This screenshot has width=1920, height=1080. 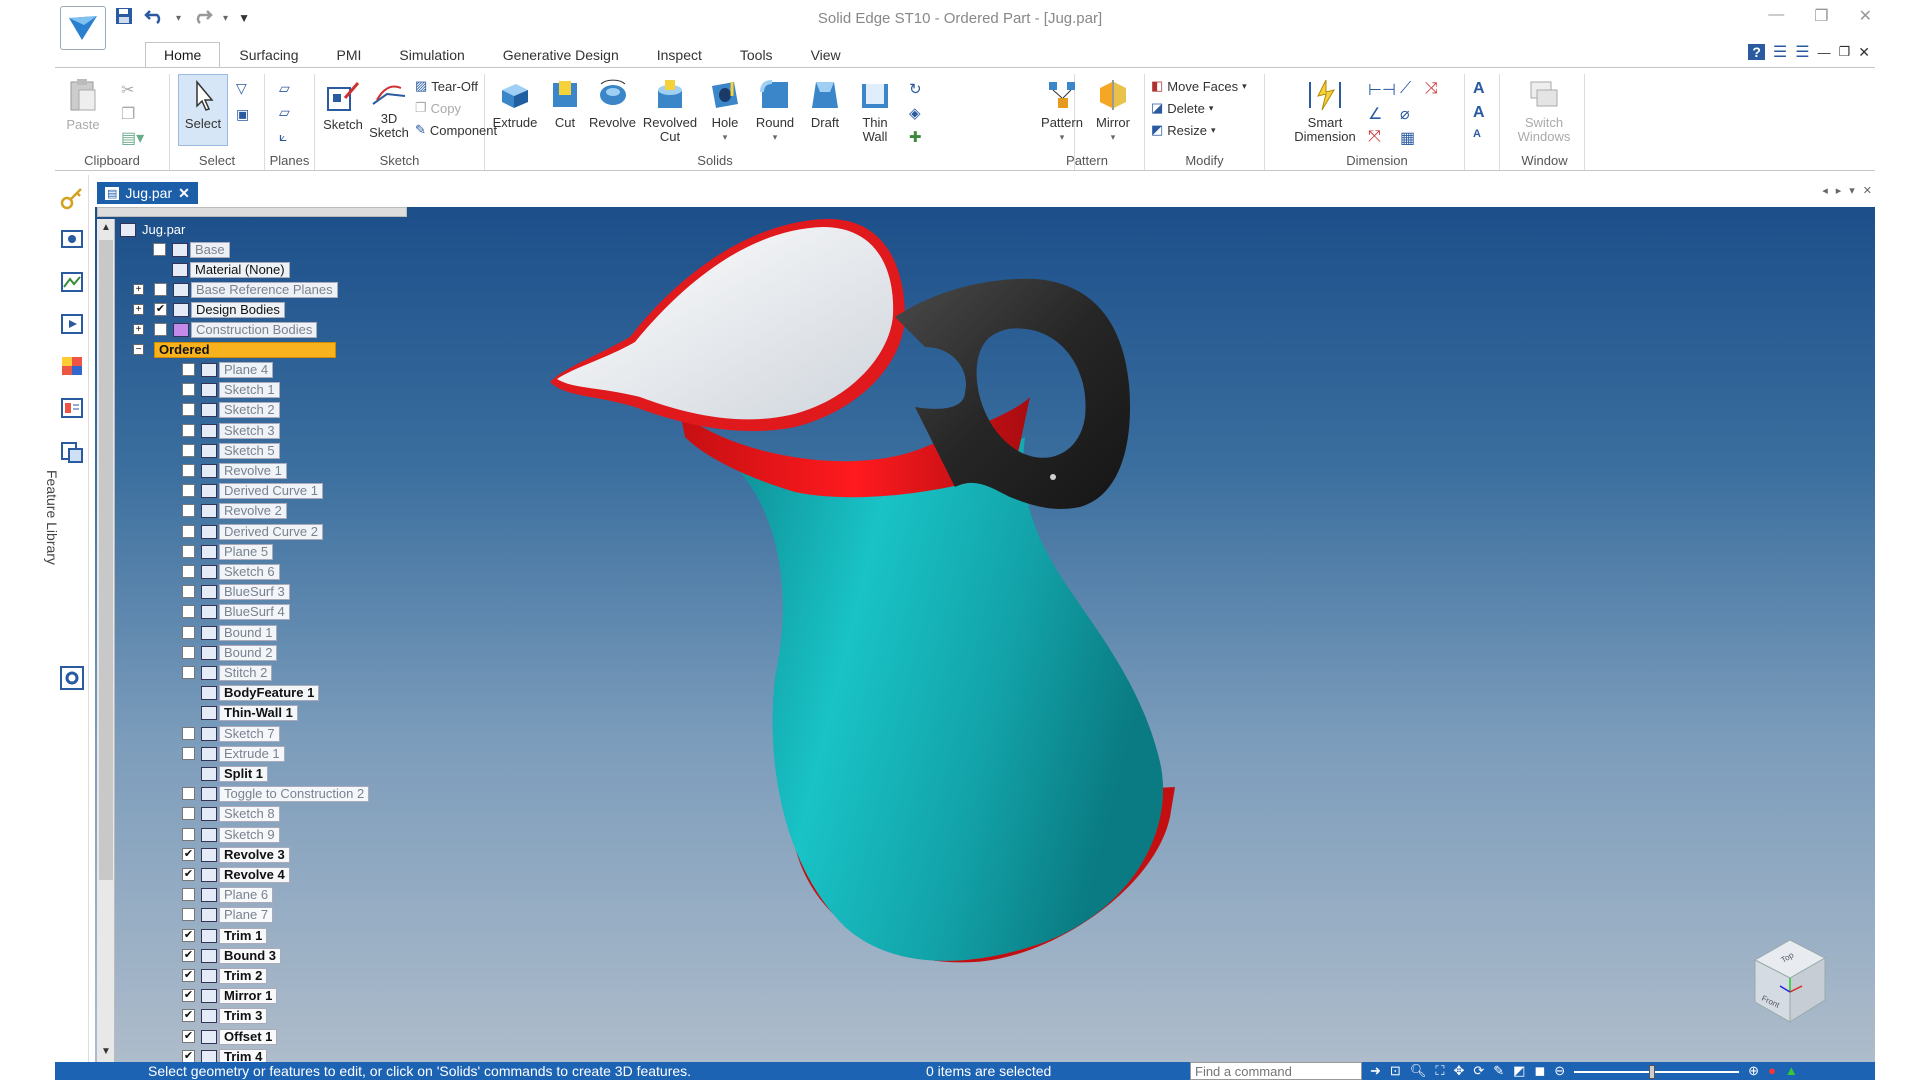 I want to click on tree-feature-row: Thin-Wall 1, so click(x=249, y=712).